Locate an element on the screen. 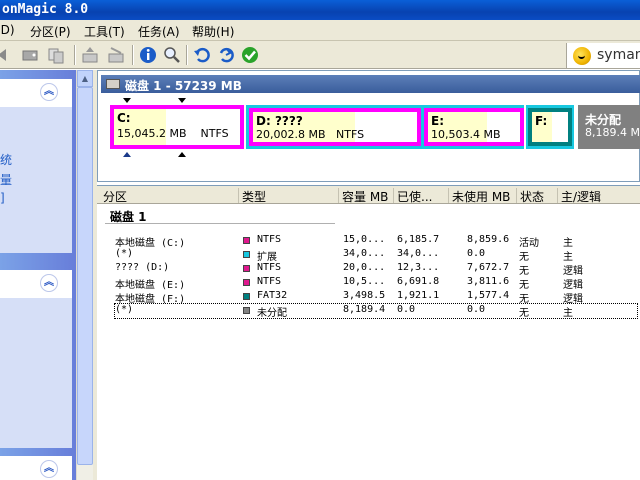 The image size is (640, 480). column-status: 状态 is located at coordinates (530, 196).